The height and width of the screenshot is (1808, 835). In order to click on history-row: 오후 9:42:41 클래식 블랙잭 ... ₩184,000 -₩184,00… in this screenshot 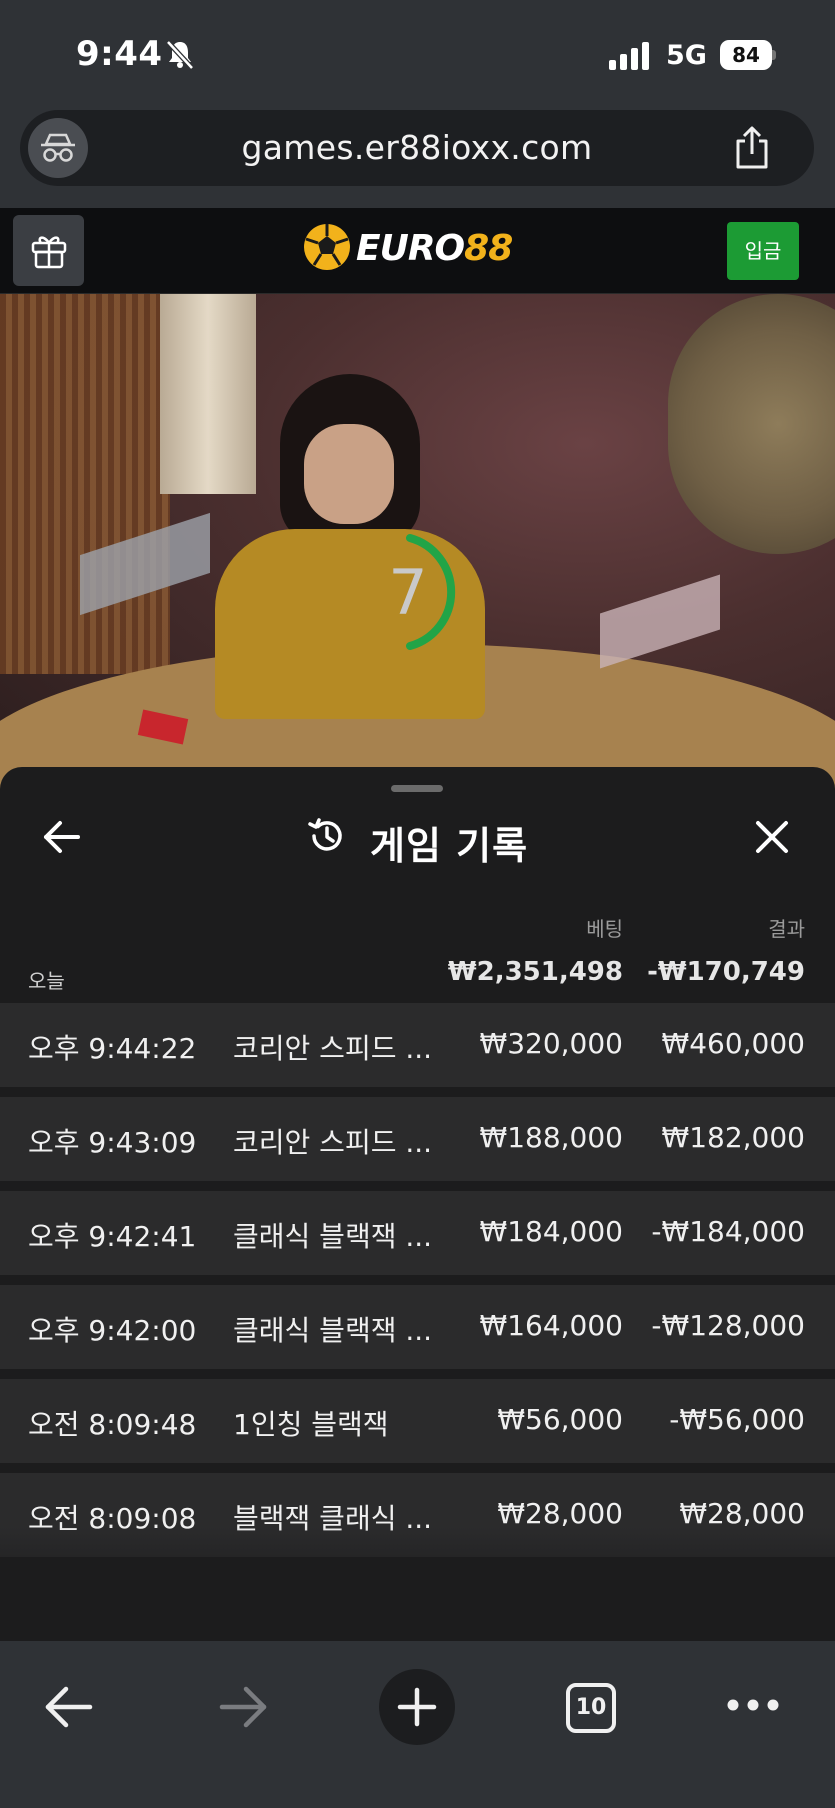, I will do `click(417, 1233)`.